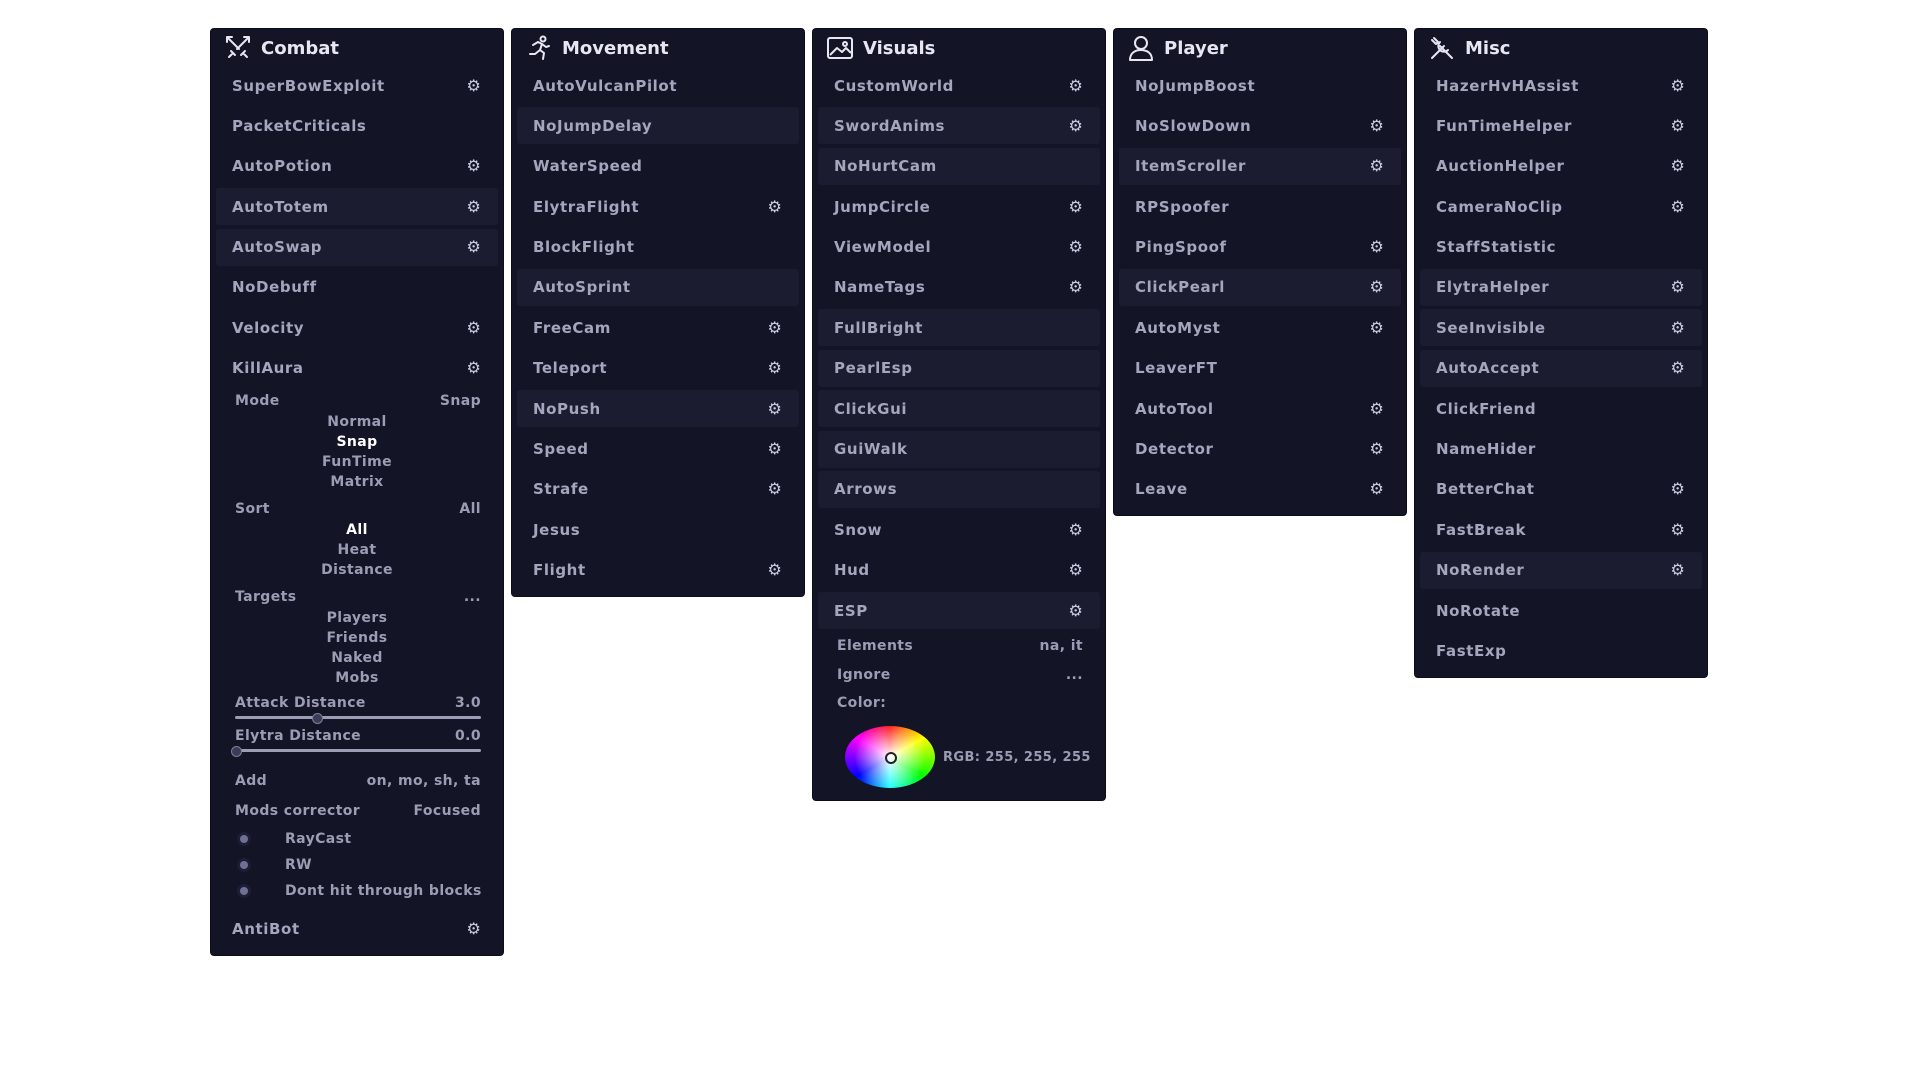  What do you see at coordinates (357, 891) in the screenshot?
I see `checkbox-dont-hit-through-blocks: Dont hit through blocks` at bounding box center [357, 891].